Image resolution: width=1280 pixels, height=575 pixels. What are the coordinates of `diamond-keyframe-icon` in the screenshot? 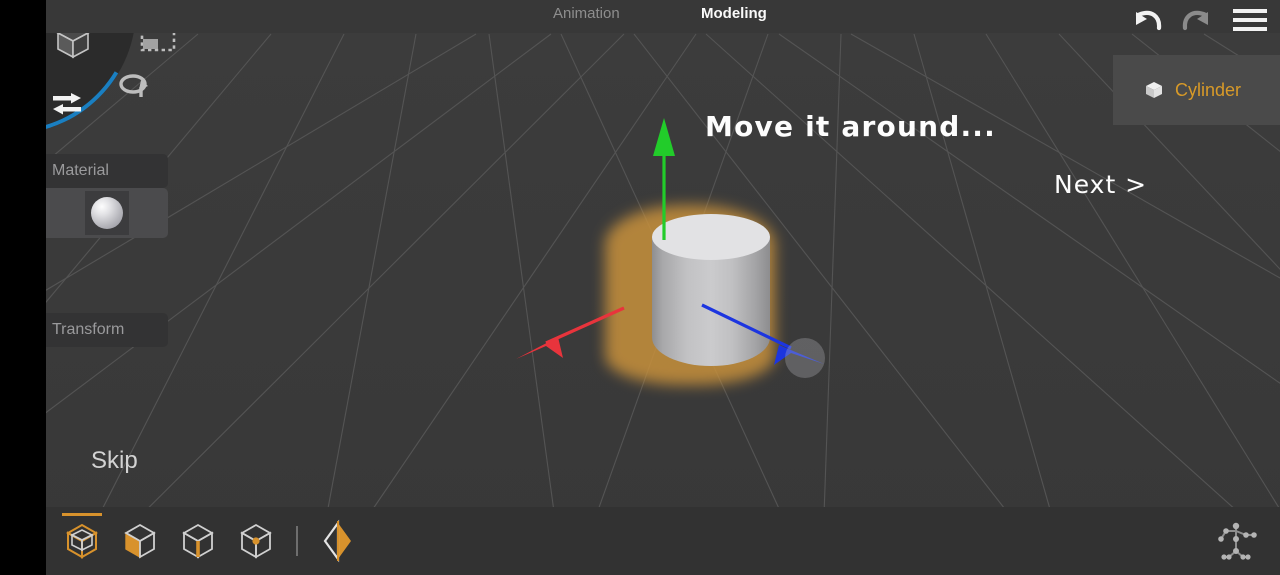 It's located at (337, 541).